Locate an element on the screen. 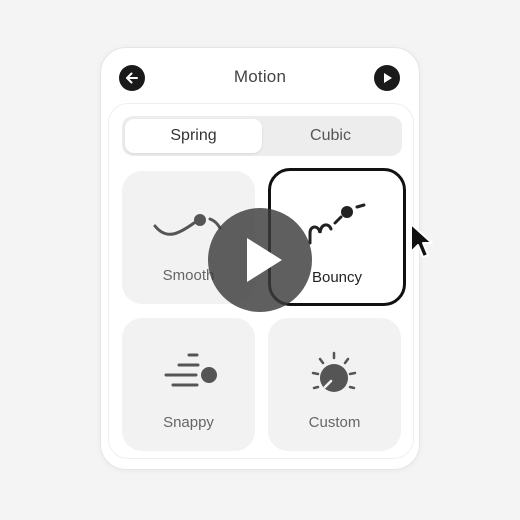 The image size is (520, 520). curve-type-segmented-control: Spring Cubic is located at coordinates (262, 136).